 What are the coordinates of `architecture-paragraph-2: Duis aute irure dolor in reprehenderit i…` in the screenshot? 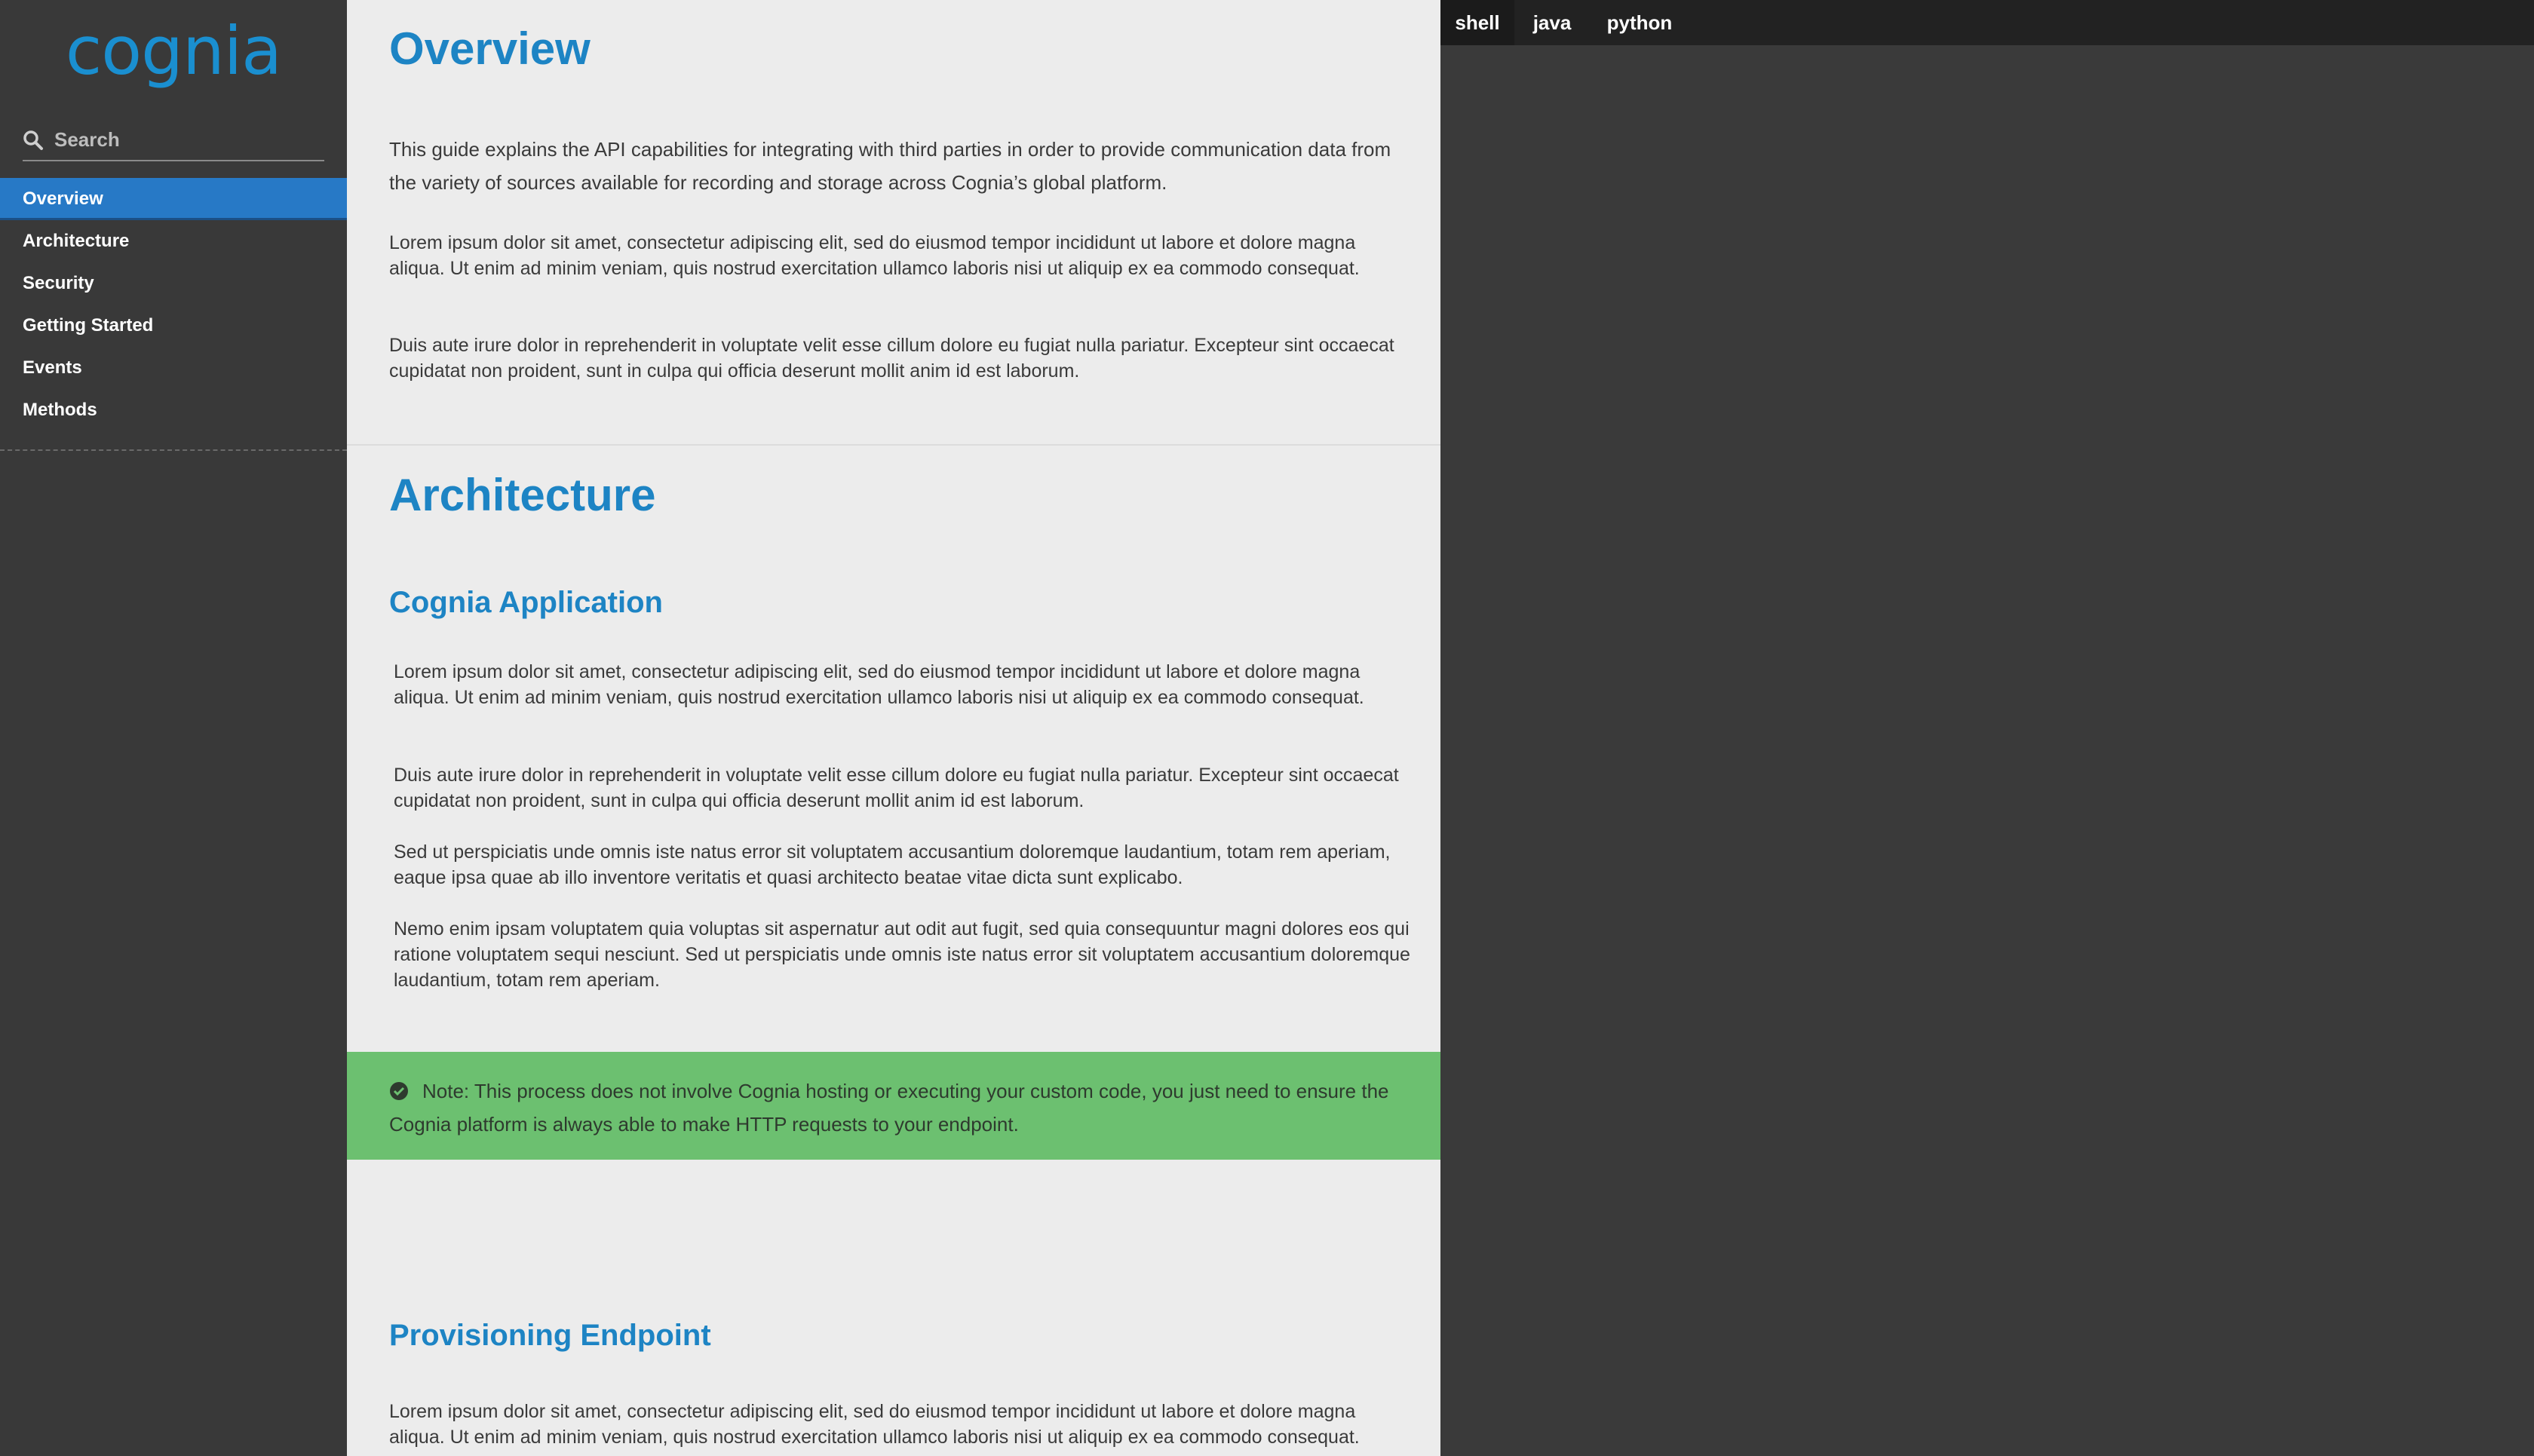 It's located at (896, 788).